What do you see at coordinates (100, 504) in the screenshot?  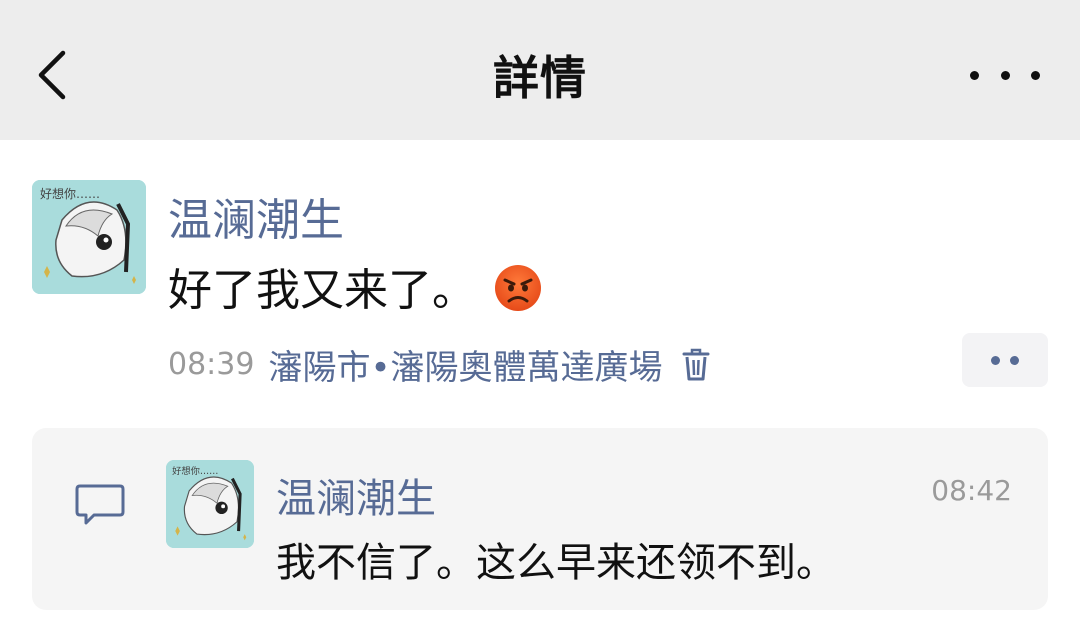 I see `comment-bubble-icon` at bounding box center [100, 504].